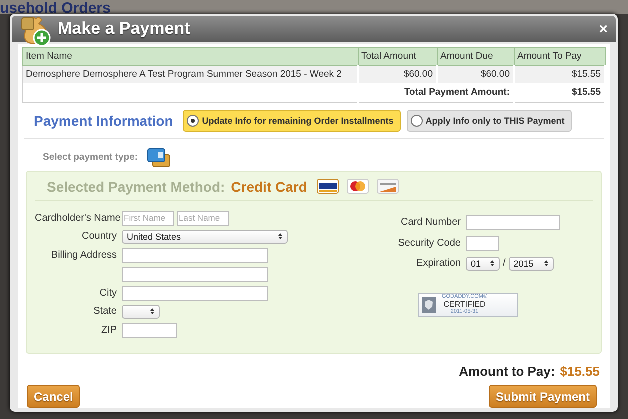 This screenshot has height=419, width=628. I want to click on select-field: United States, so click(205, 237).